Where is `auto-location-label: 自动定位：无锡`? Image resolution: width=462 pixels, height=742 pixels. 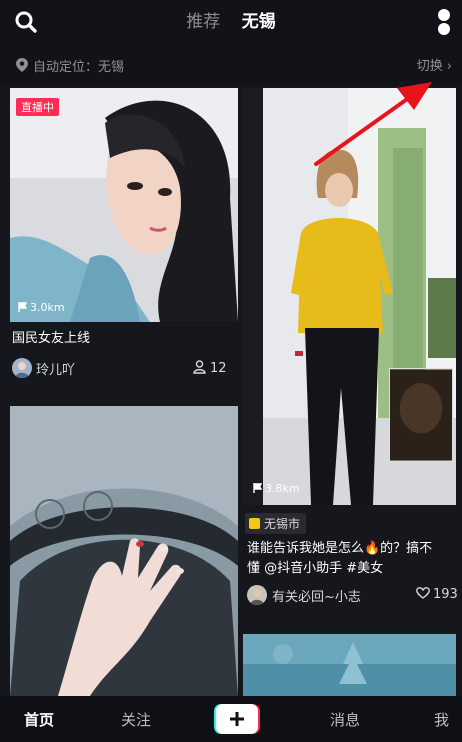 auto-location-label: 自动定位：无锡 is located at coordinates (79, 67).